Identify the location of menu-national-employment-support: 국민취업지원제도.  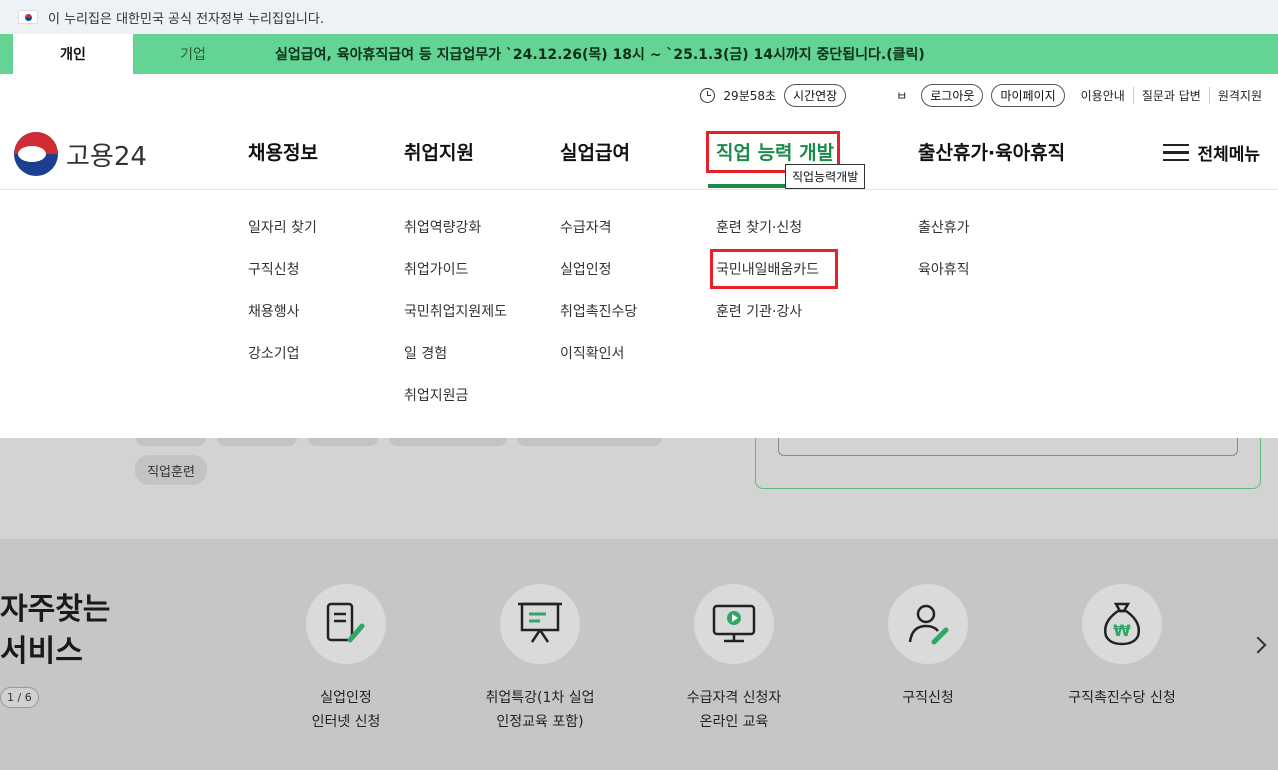
(455, 322).